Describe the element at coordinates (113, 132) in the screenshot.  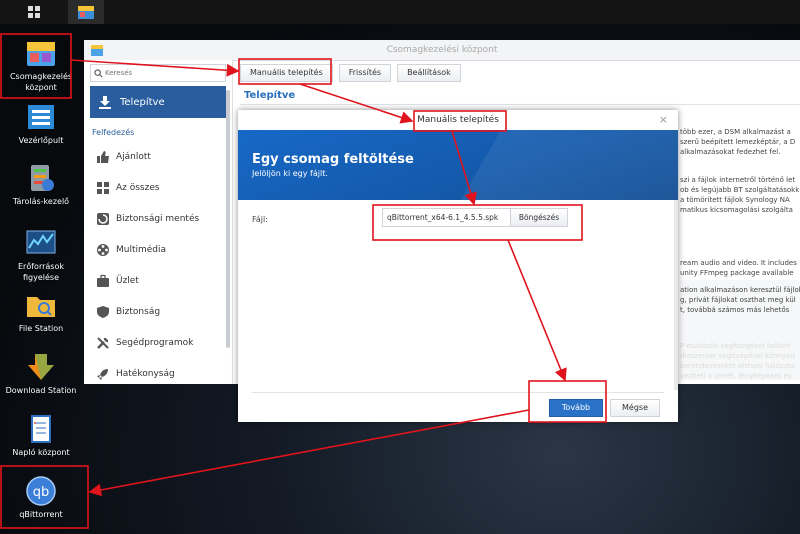
I see `sidebar-section-label: Felfedezés` at that location.